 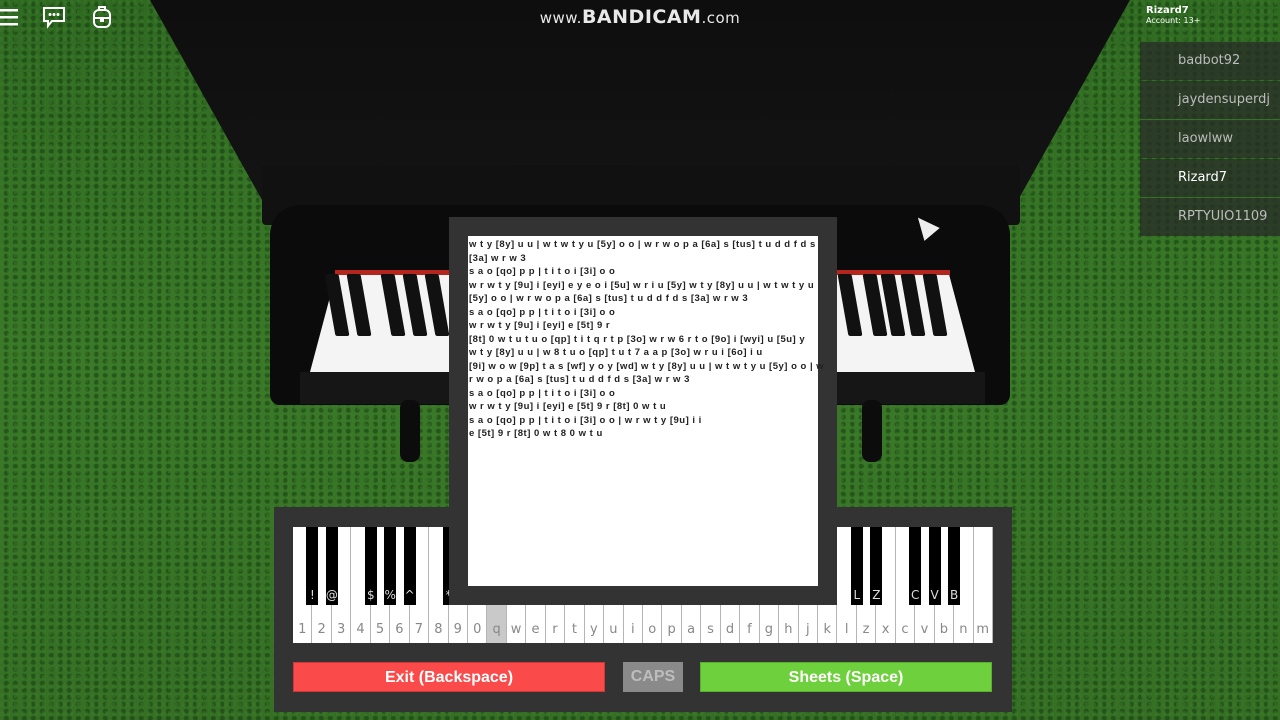 I want to click on key-label: d, so click(x=730, y=629).